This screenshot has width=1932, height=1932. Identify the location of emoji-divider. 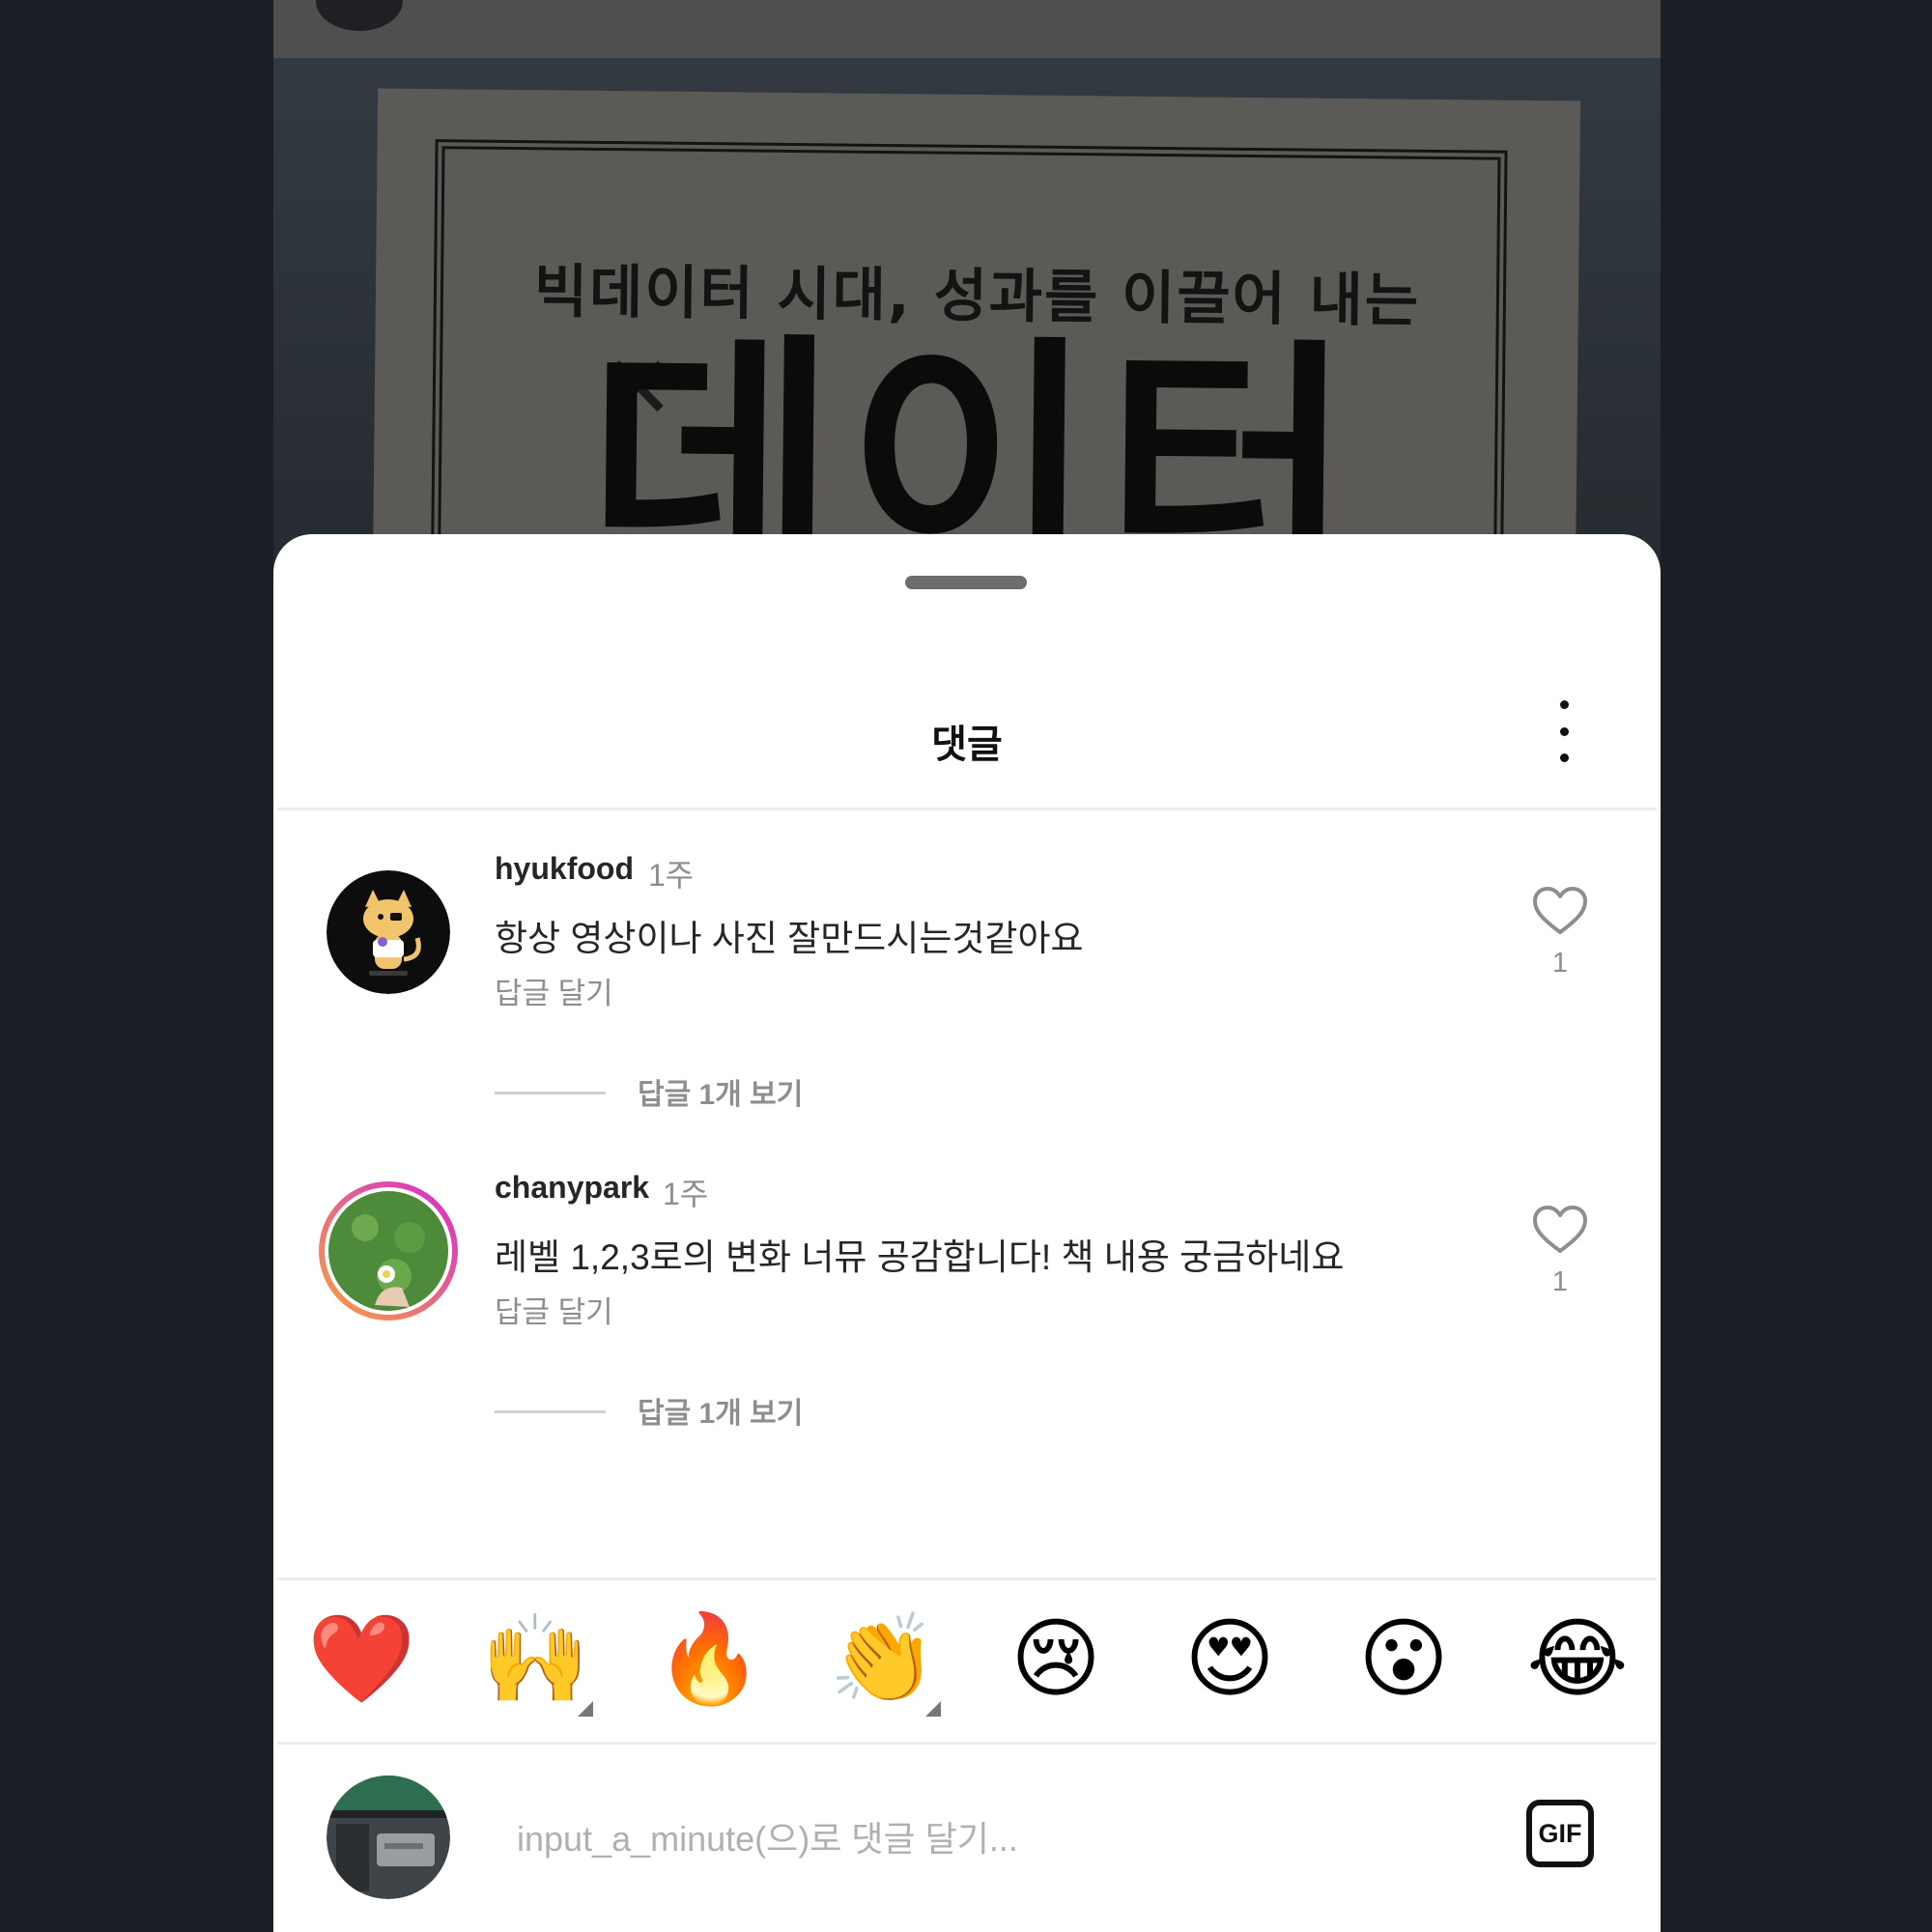
(967, 1578).